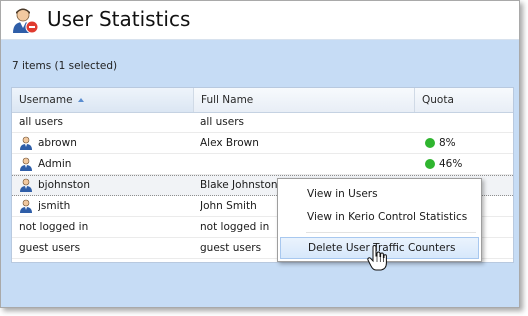  What do you see at coordinates (41, 122) in the screenshot?
I see `username-cell: all users` at bounding box center [41, 122].